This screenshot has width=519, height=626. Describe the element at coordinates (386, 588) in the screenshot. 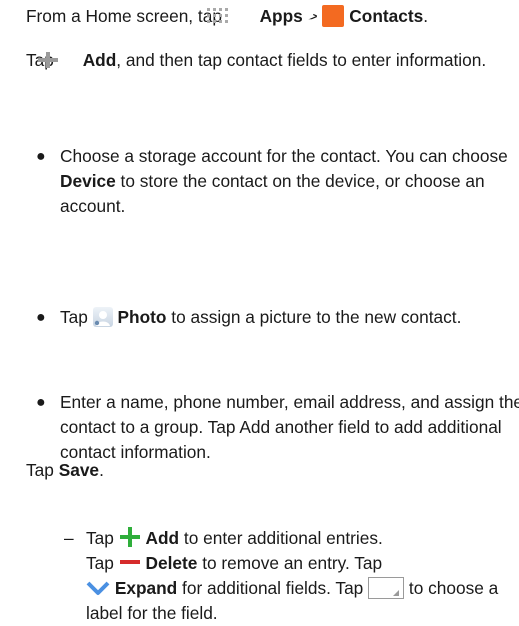

I see `label-dropdown-icon` at that location.